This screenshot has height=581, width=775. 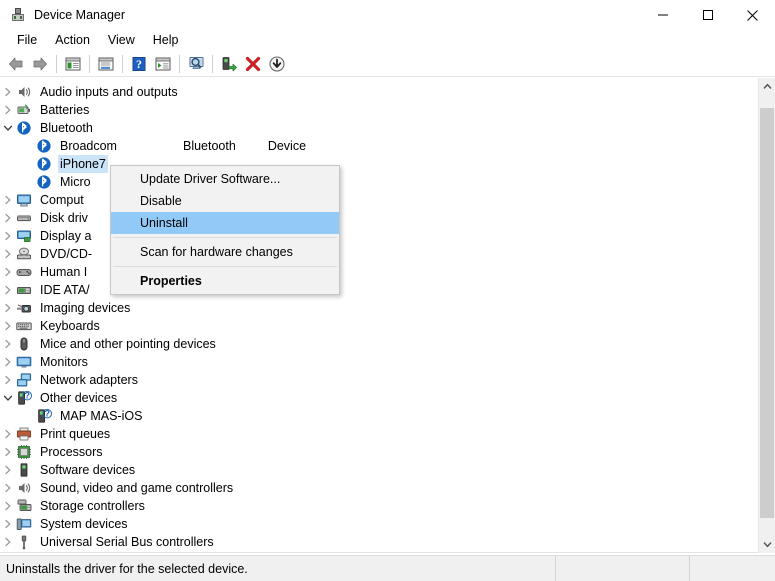 I want to click on menu-file: File, so click(x=27, y=40).